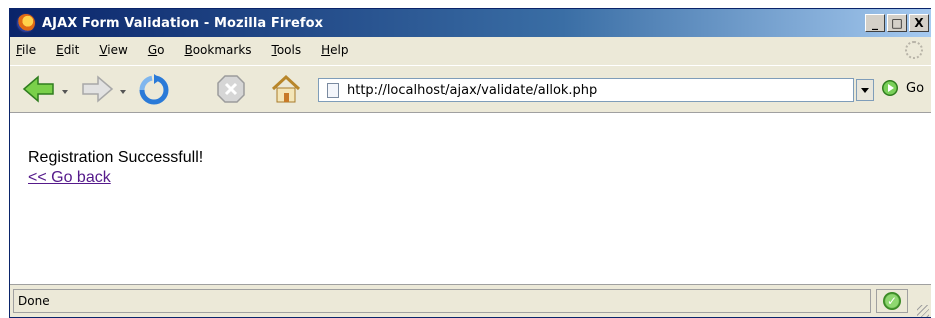  I want to click on window-controls: _ □ X, so click(897, 23).